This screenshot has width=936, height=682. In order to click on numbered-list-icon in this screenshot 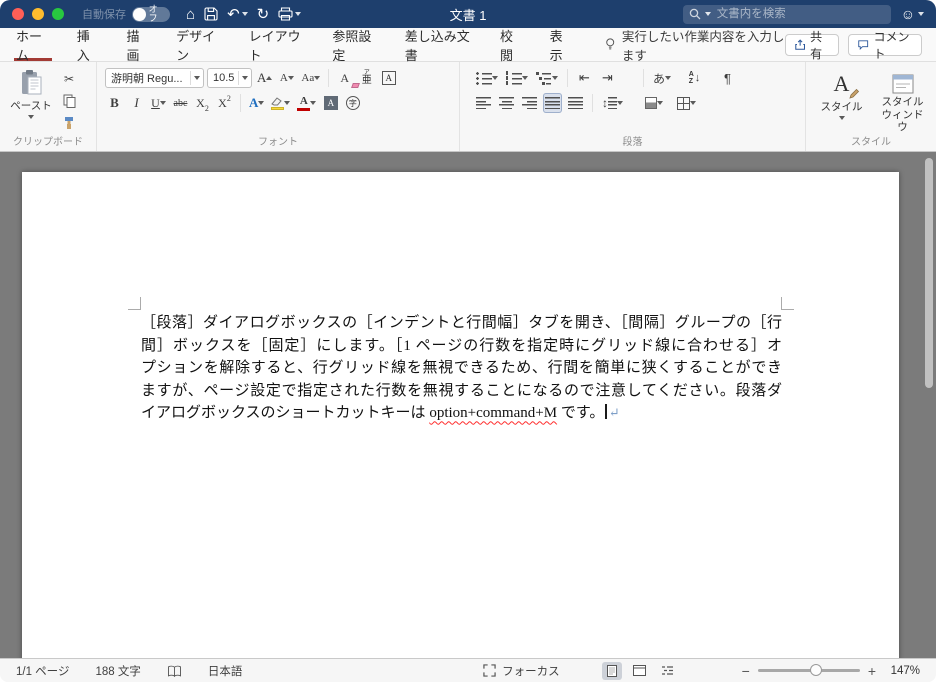, I will do `click(514, 78)`.